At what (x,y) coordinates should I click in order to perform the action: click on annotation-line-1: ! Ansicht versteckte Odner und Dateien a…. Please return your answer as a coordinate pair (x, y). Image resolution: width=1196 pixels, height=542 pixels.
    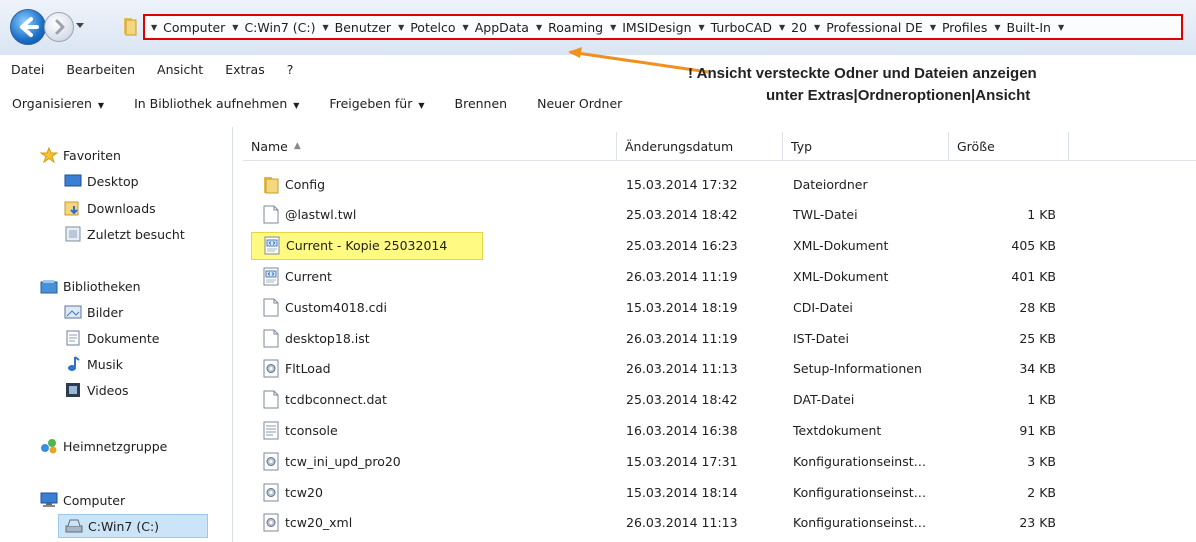
    Looking at the image, I should click on (862, 73).